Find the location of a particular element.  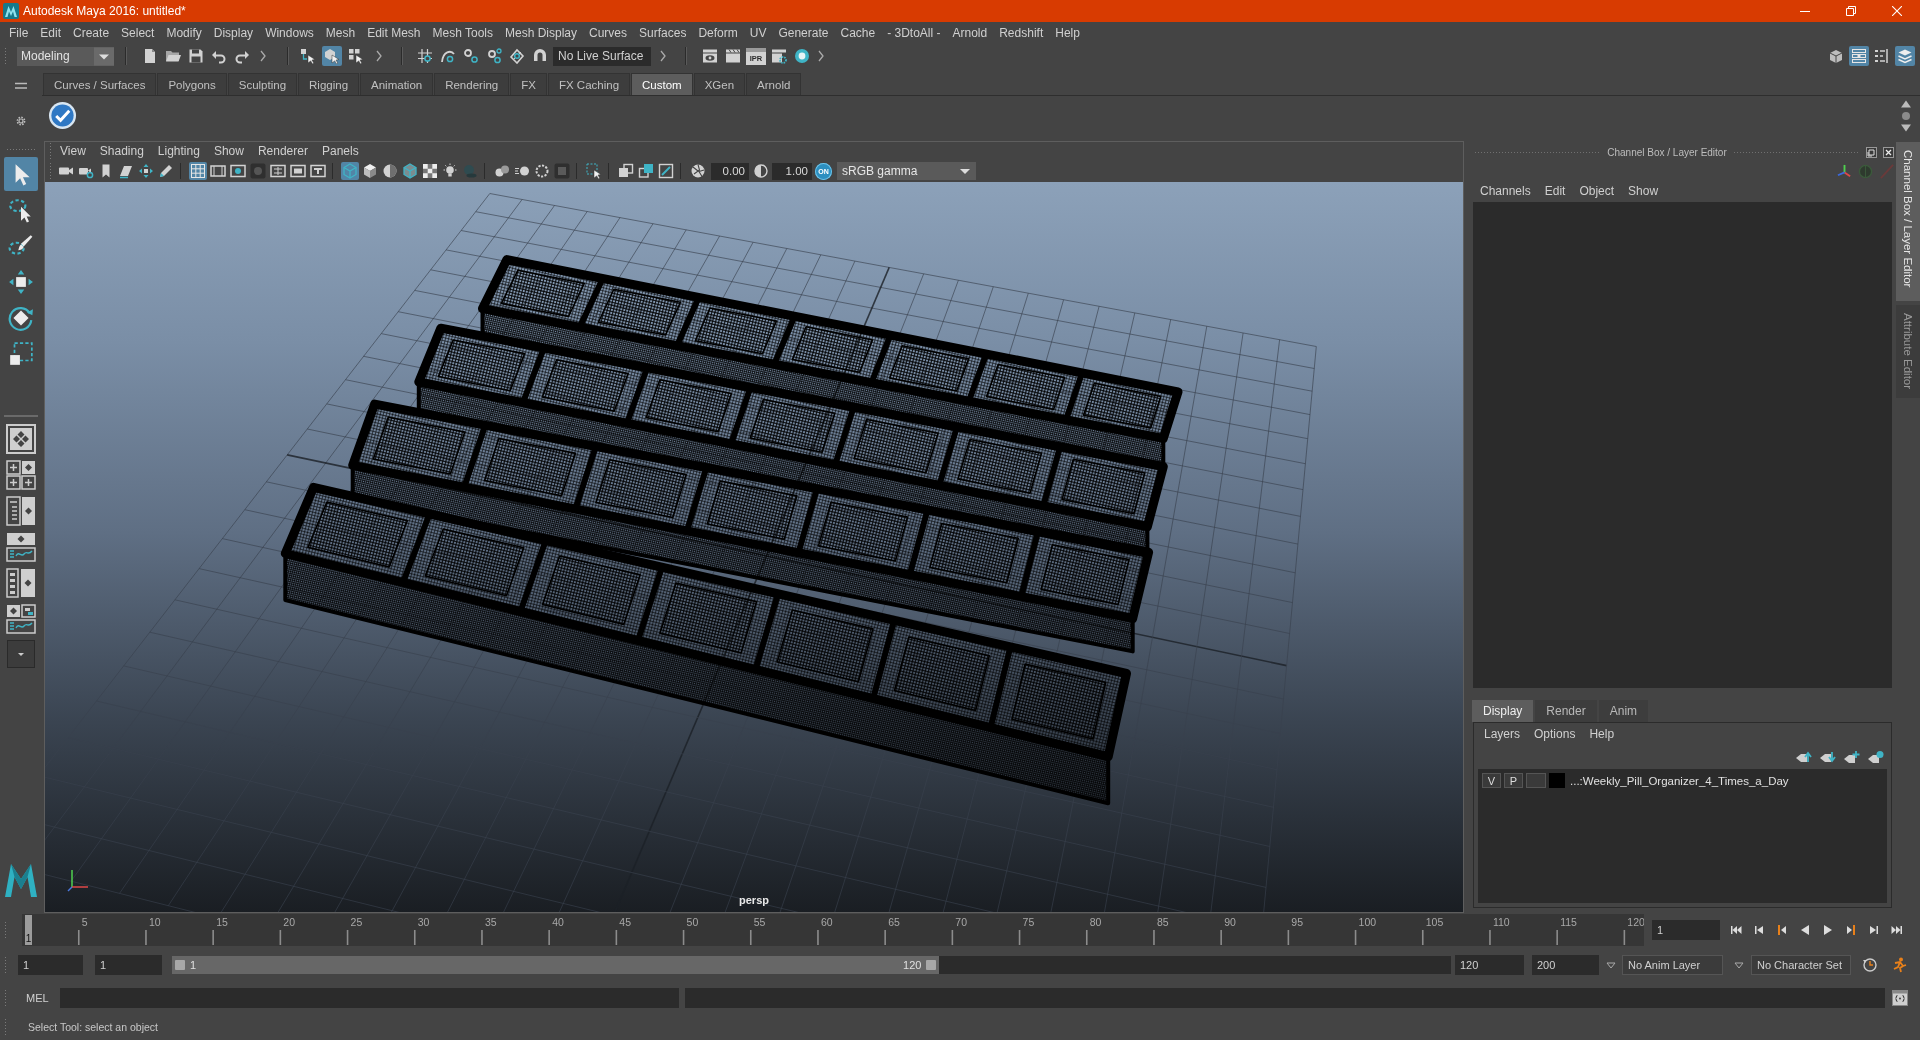

single-pane-layout-icon is located at coordinates (21, 439).